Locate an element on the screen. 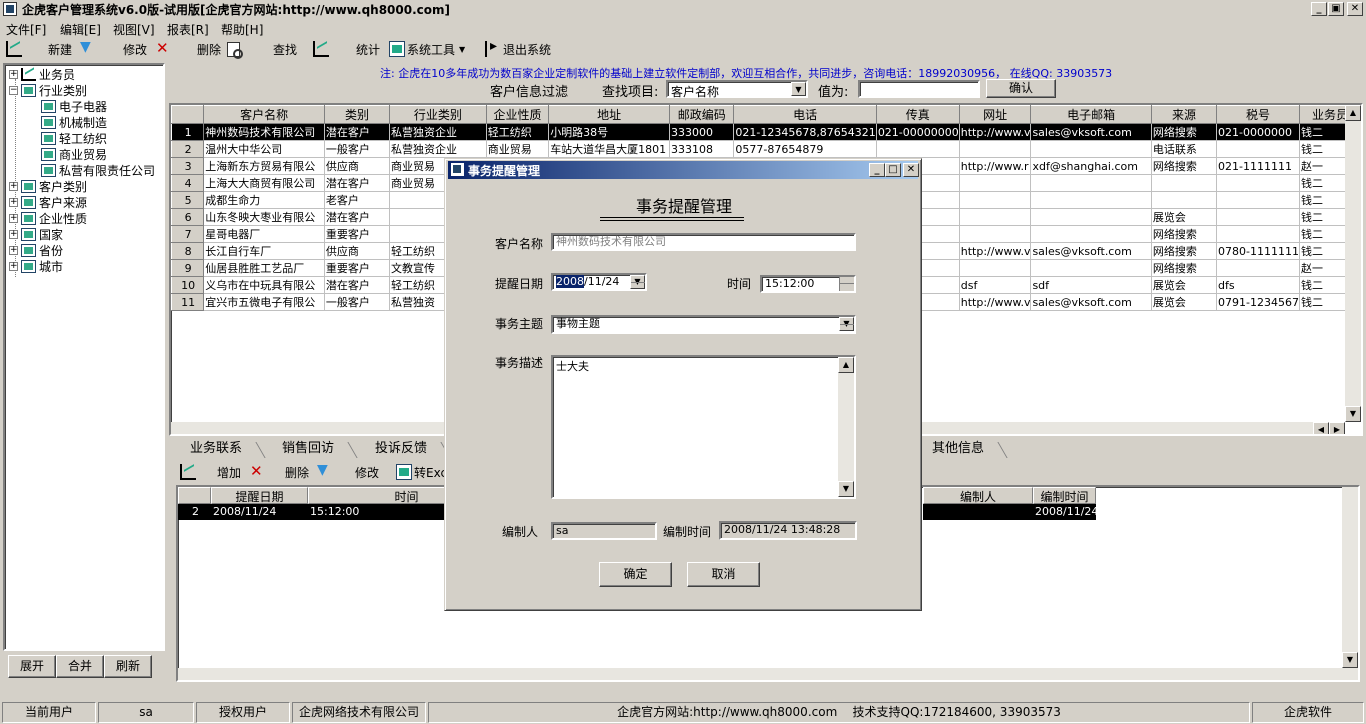 Image resolution: width=1366 pixels, height=724 pixels. tree-node-trade: 商业贸易 is located at coordinates (74, 154).